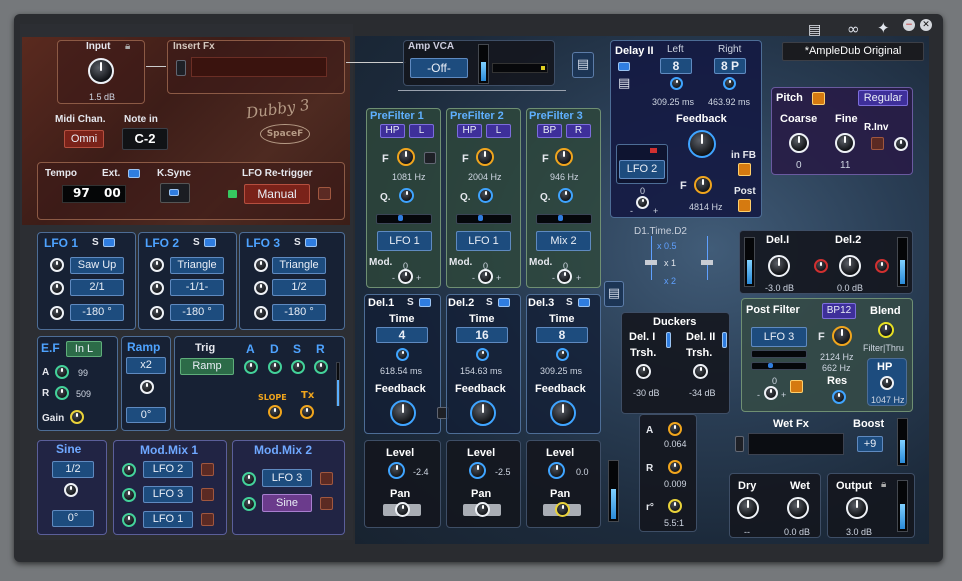 This screenshot has height=581, width=962. I want to click on delay2-freq-knob, so click(703, 185).